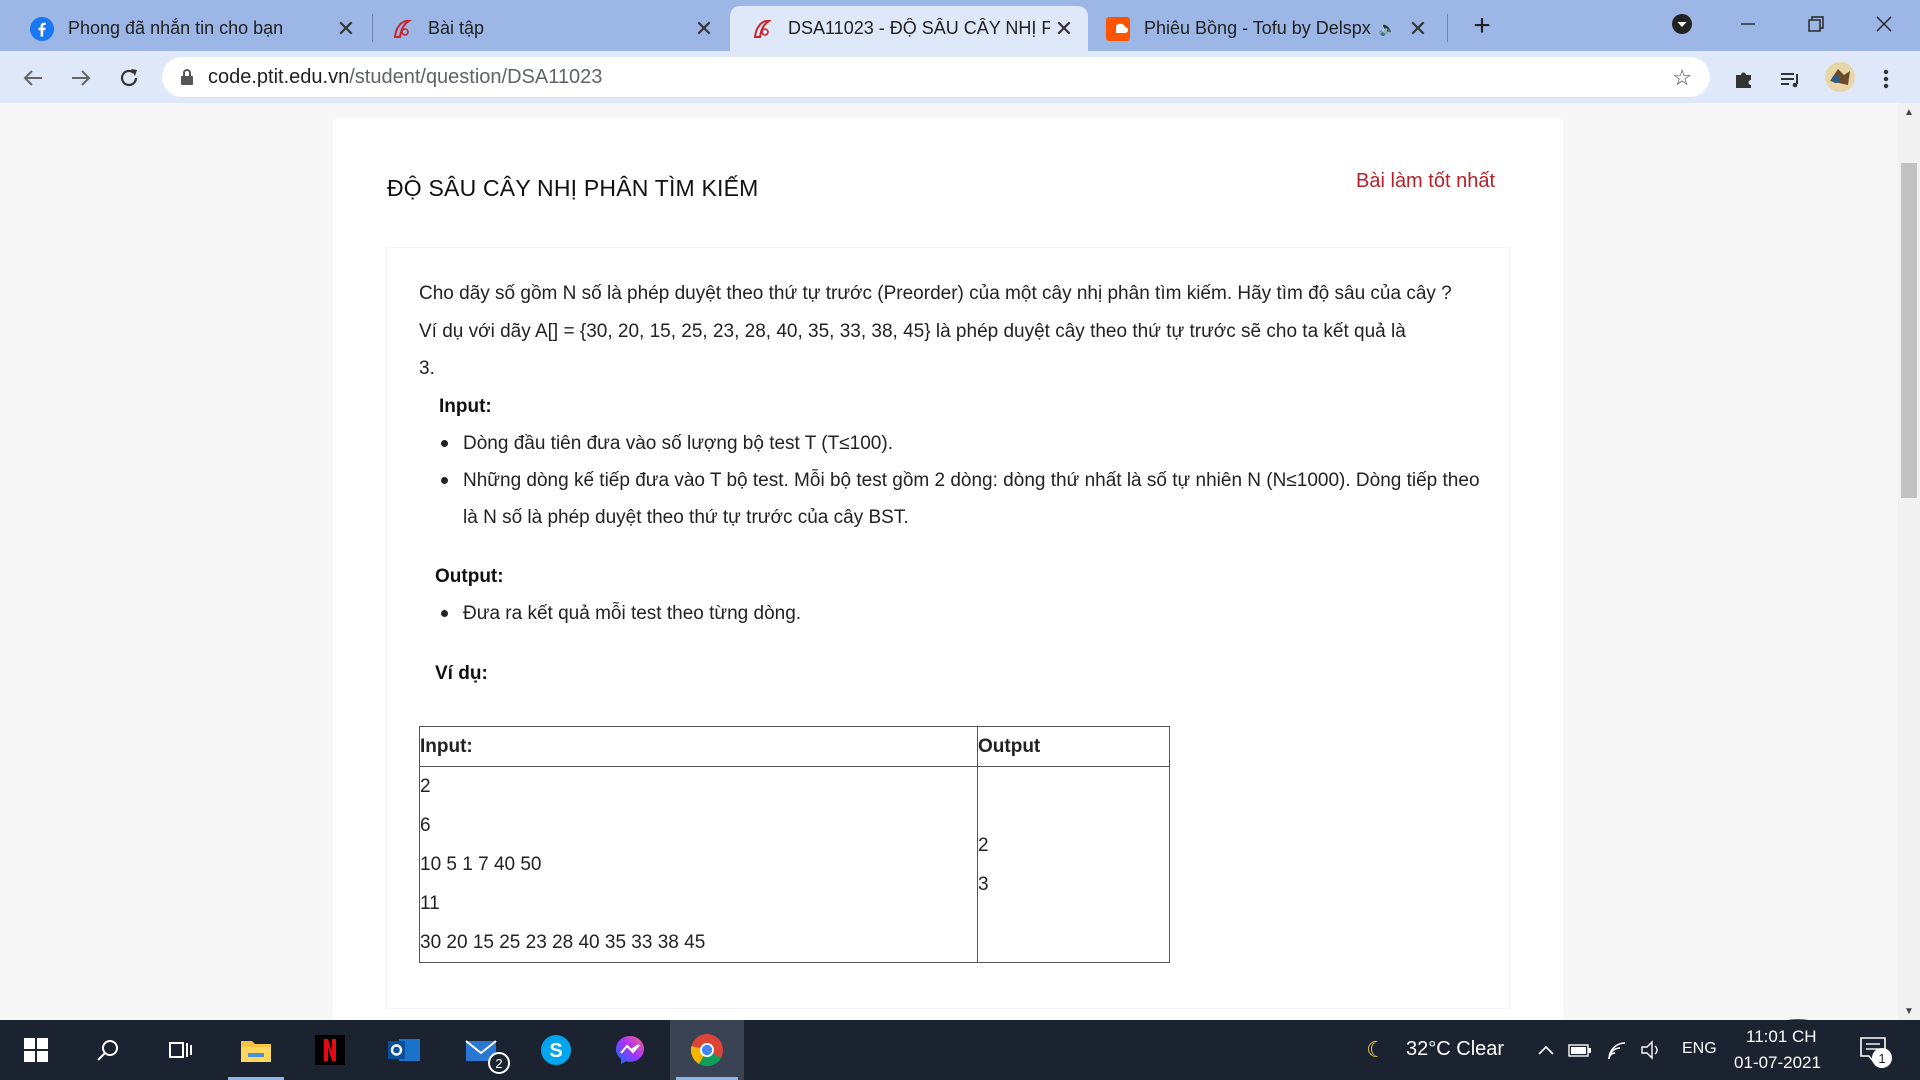  Describe the element at coordinates (1682, 78) in the screenshot. I see `bookmark-star-icon: ☆` at that location.